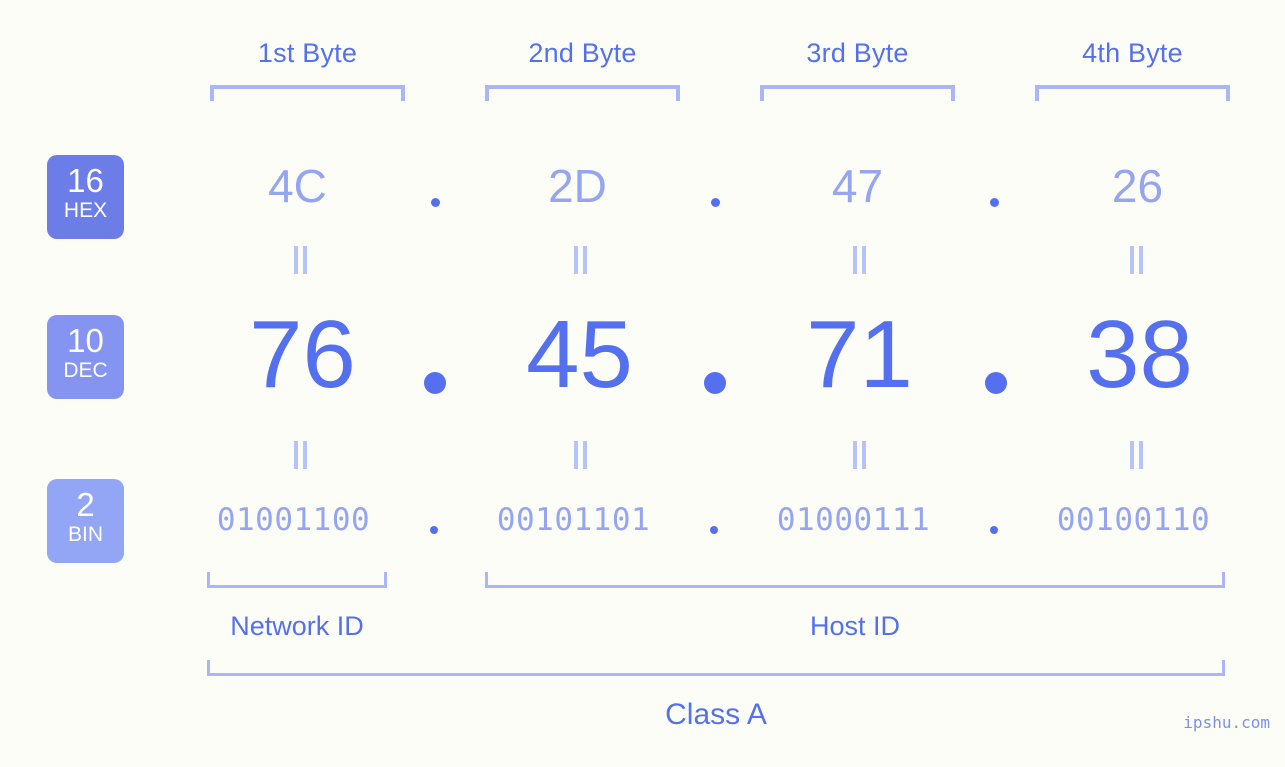  Describe the element at coordinates (297, 580) in the screenshot. I see `network-id-bracket` at that location.